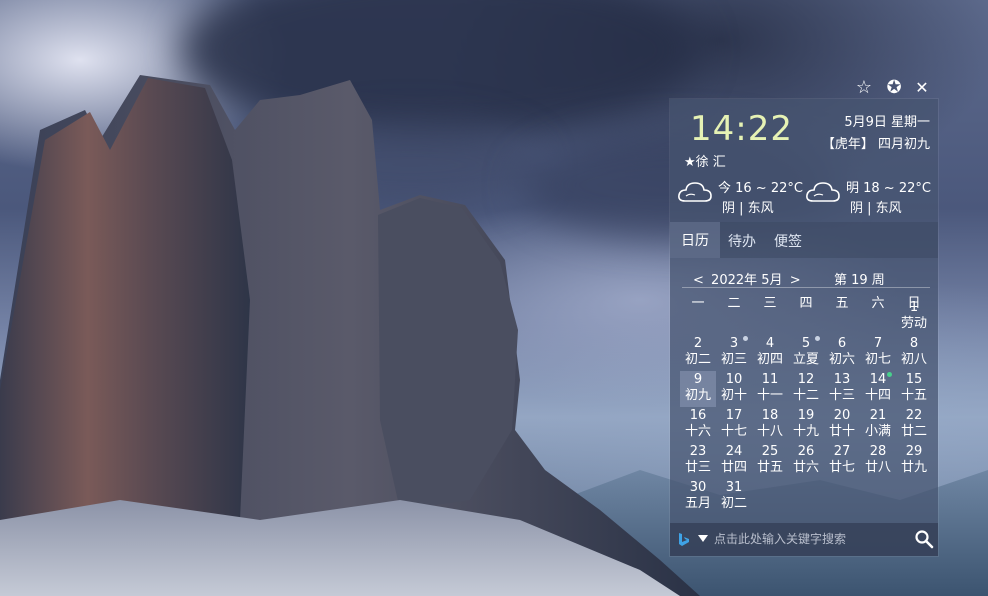  Describe the element at coordinates (842, 461) in the screenshot. I see `calendar-day: 27 廿七` at that location.